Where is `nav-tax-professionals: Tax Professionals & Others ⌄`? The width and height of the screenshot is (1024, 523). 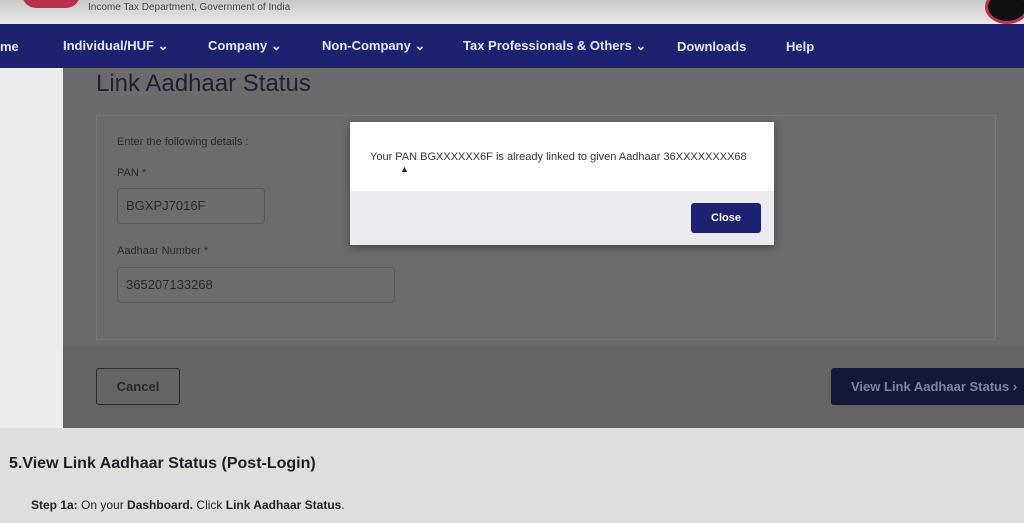
nav-tax-professionals: Tax Professionals & Others ⌄ is located at coordinates (554, 46).